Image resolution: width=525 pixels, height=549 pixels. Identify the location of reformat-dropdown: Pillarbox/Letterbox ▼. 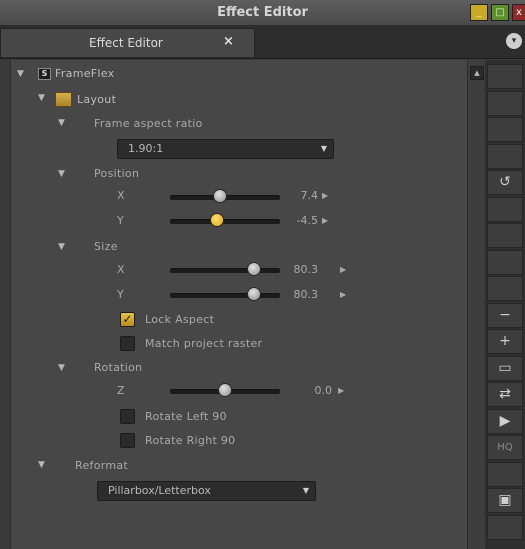
(206, 491).